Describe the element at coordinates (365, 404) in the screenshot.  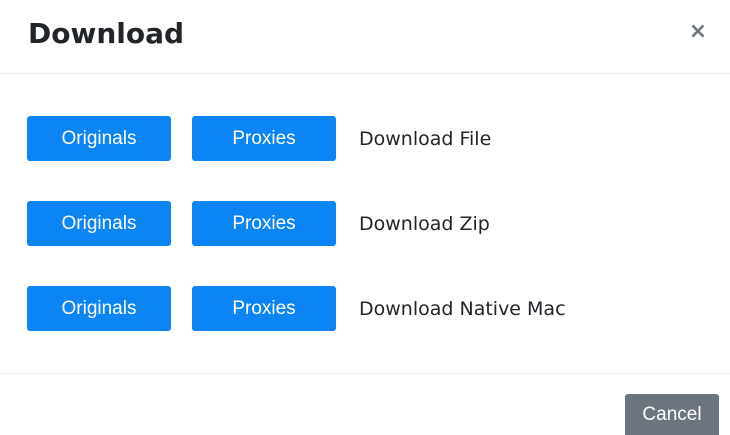
I see `dialog-footer: Cancel` at that location.